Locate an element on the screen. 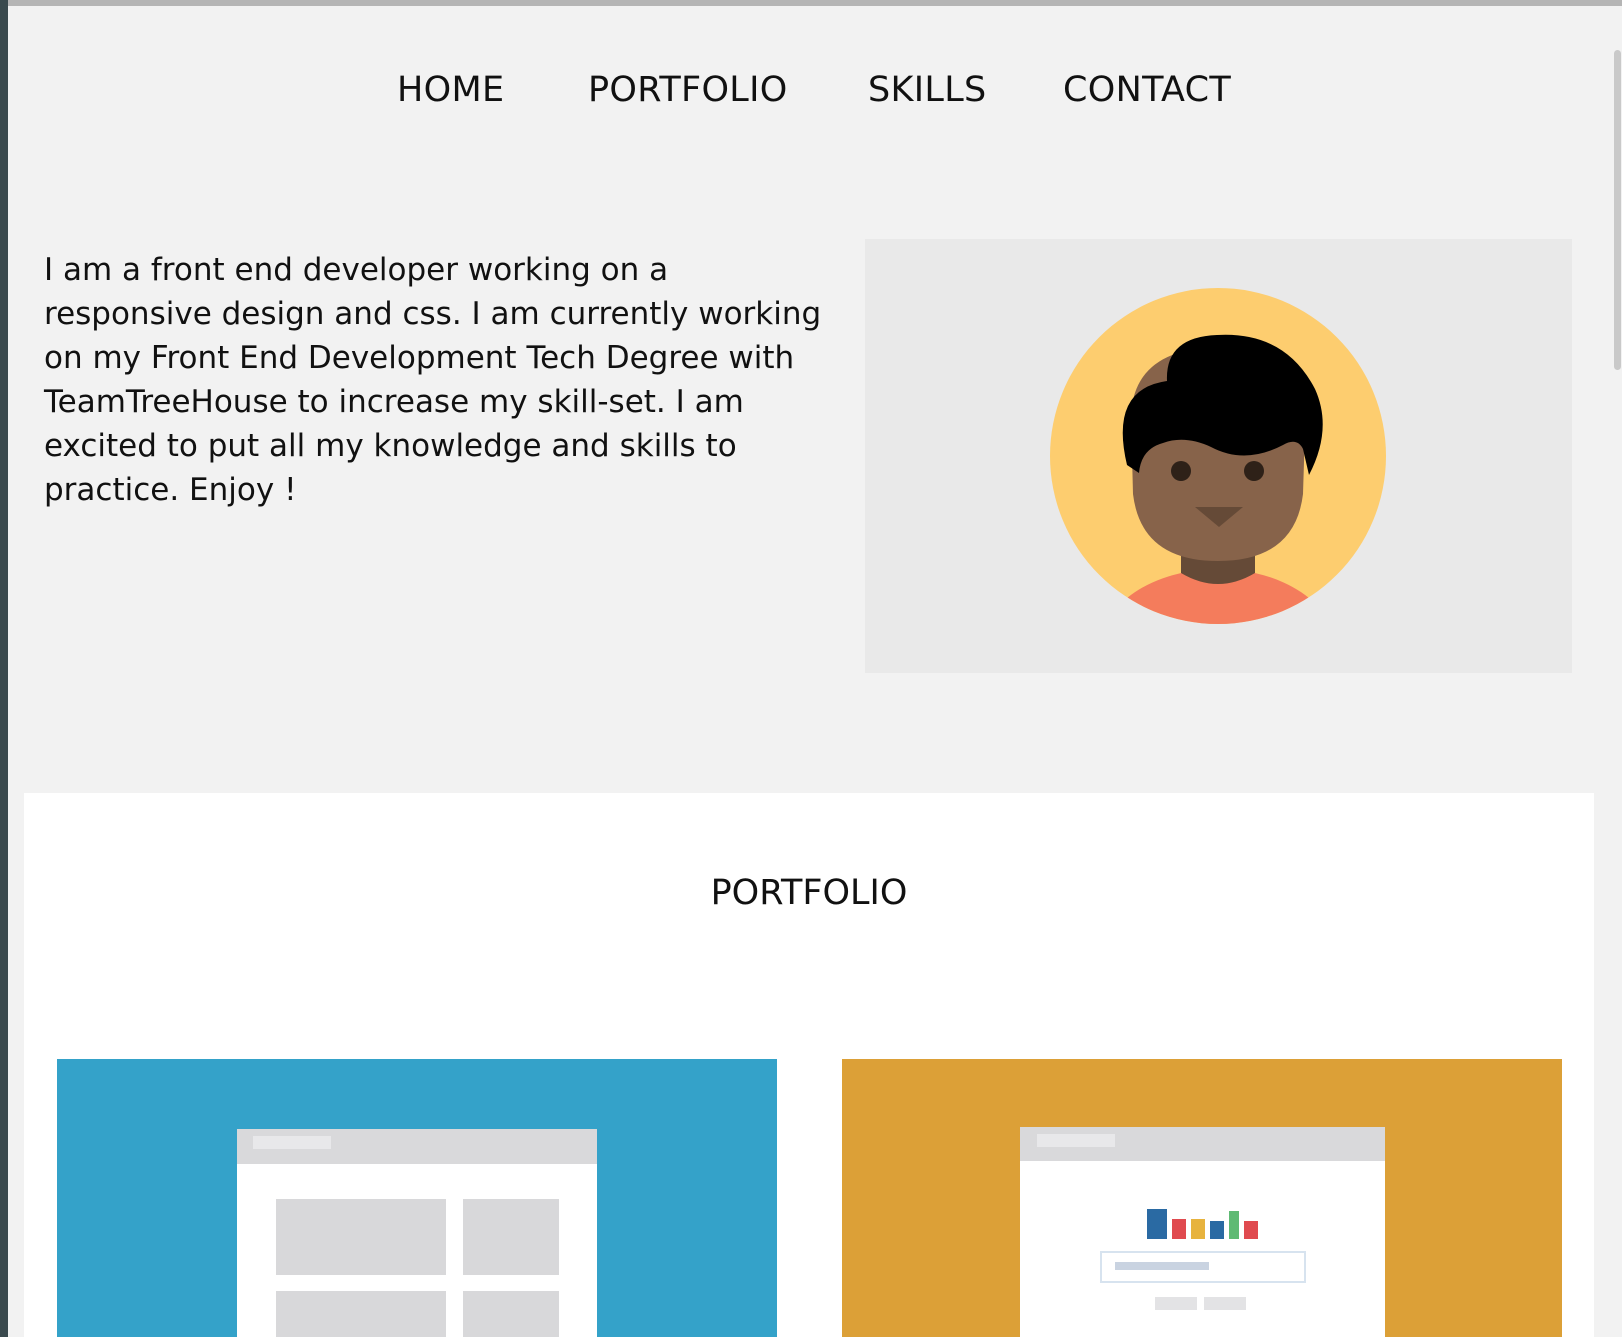 This screenshot has height=1337, width=1622. profile-image is located at coordinates (1218, 456).